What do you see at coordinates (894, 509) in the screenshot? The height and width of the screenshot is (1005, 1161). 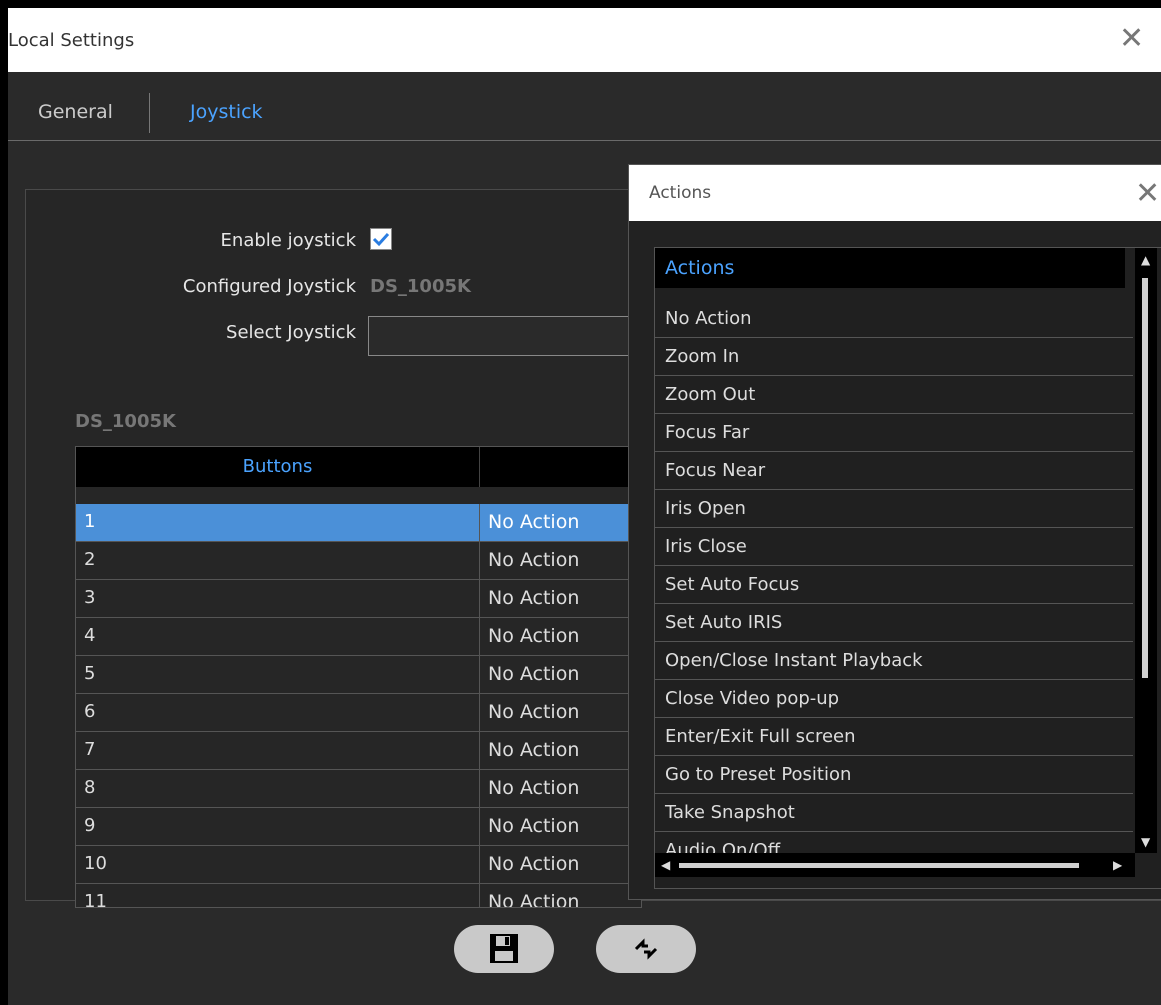 I see `action-item: Iris Open` at bounding box center [894, 509].